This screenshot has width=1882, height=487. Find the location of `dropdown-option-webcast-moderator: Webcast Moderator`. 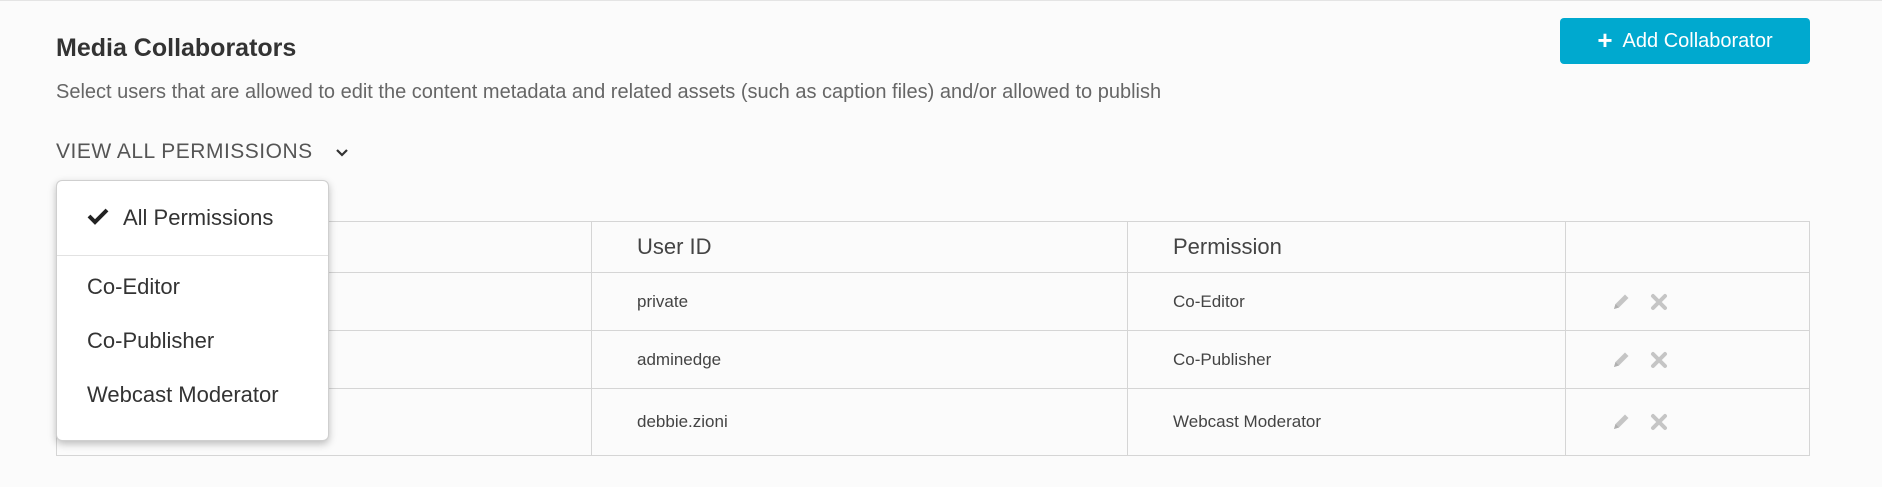

dropdown-option-webcast-moderator: Webcast Moderator is located at coordinates (192, 395).